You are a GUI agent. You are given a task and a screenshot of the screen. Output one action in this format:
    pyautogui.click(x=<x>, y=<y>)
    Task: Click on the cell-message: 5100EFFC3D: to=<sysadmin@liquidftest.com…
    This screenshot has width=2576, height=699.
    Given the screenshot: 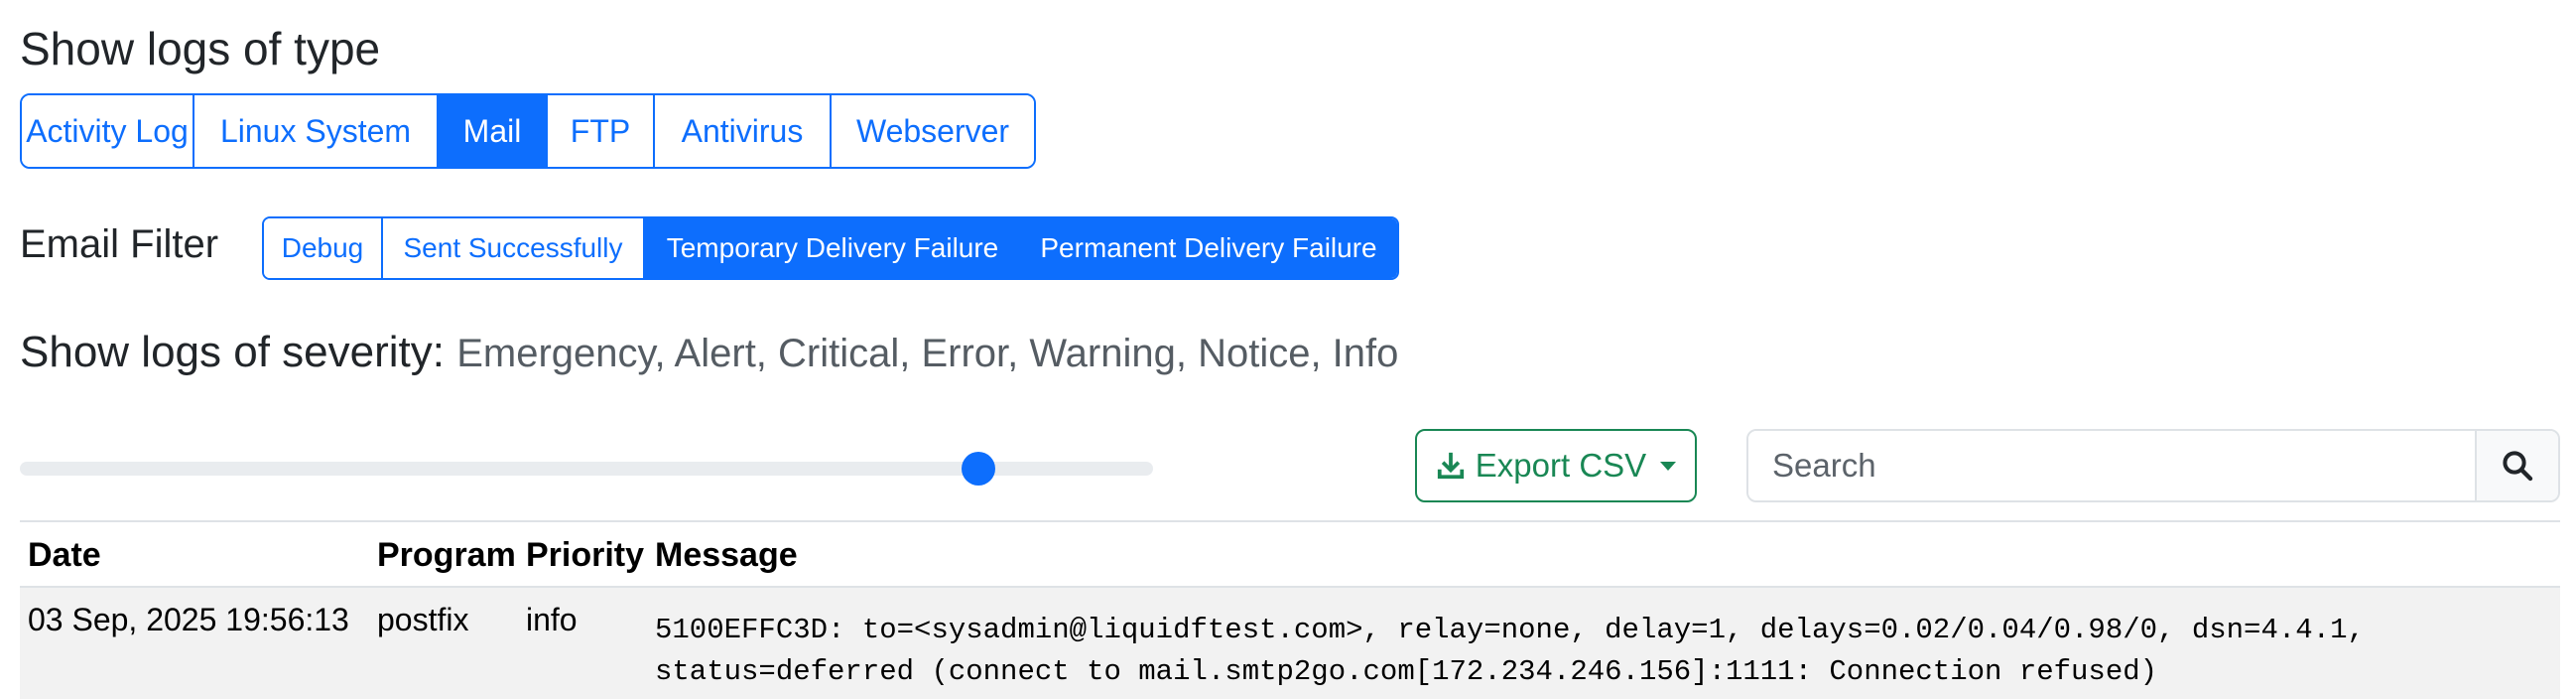 What is the action you would take?
    pyautogui.click(x=1510, y=651)
    